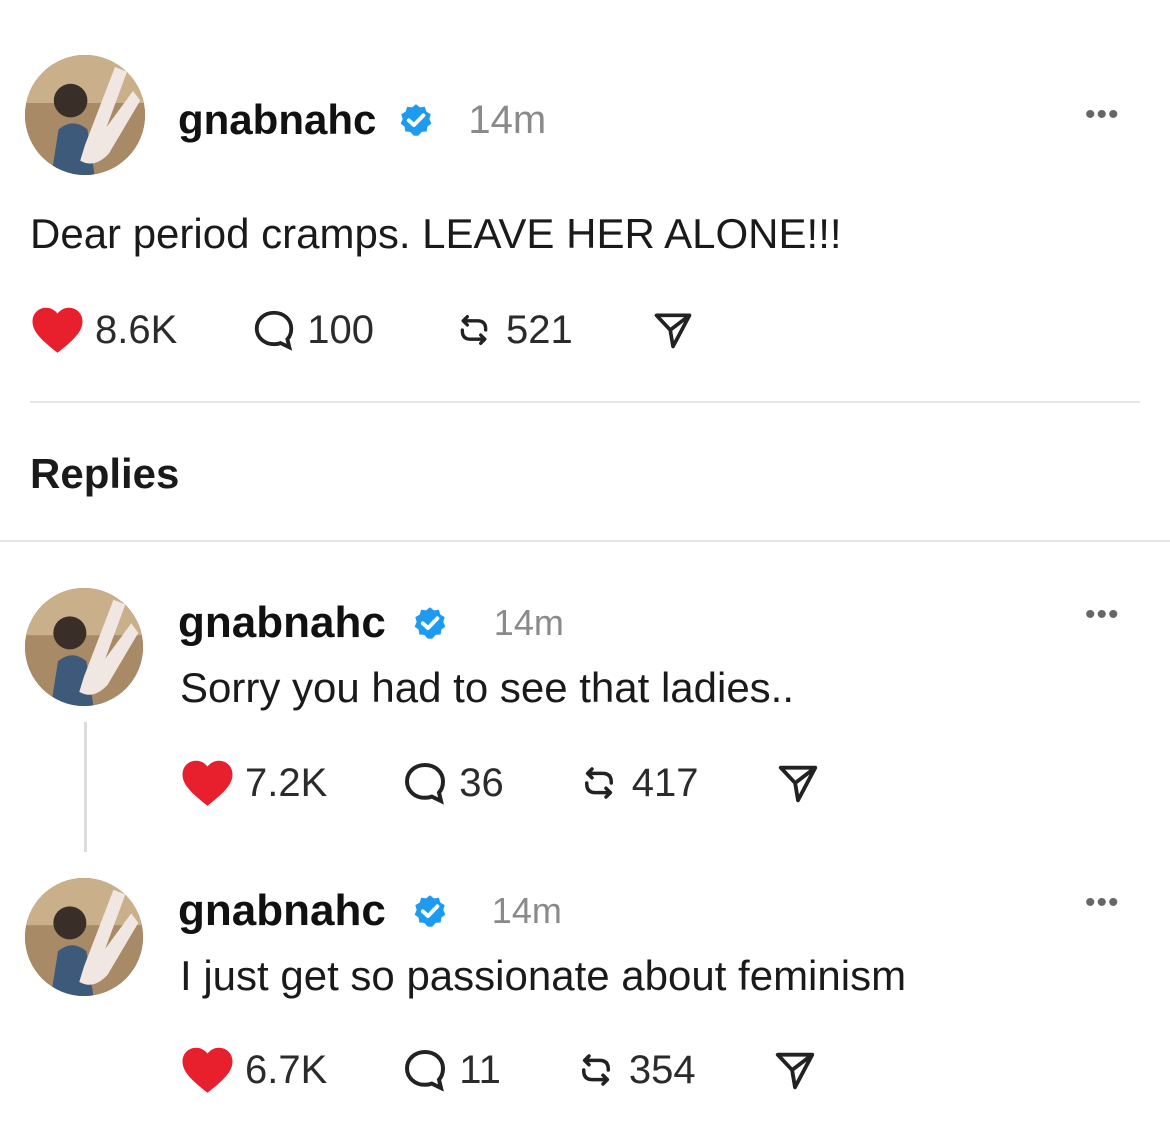  What do you see at coordinates (539, 329) in the screenshot?
I see `repost-count: 521` at bounding box center [539, 329].